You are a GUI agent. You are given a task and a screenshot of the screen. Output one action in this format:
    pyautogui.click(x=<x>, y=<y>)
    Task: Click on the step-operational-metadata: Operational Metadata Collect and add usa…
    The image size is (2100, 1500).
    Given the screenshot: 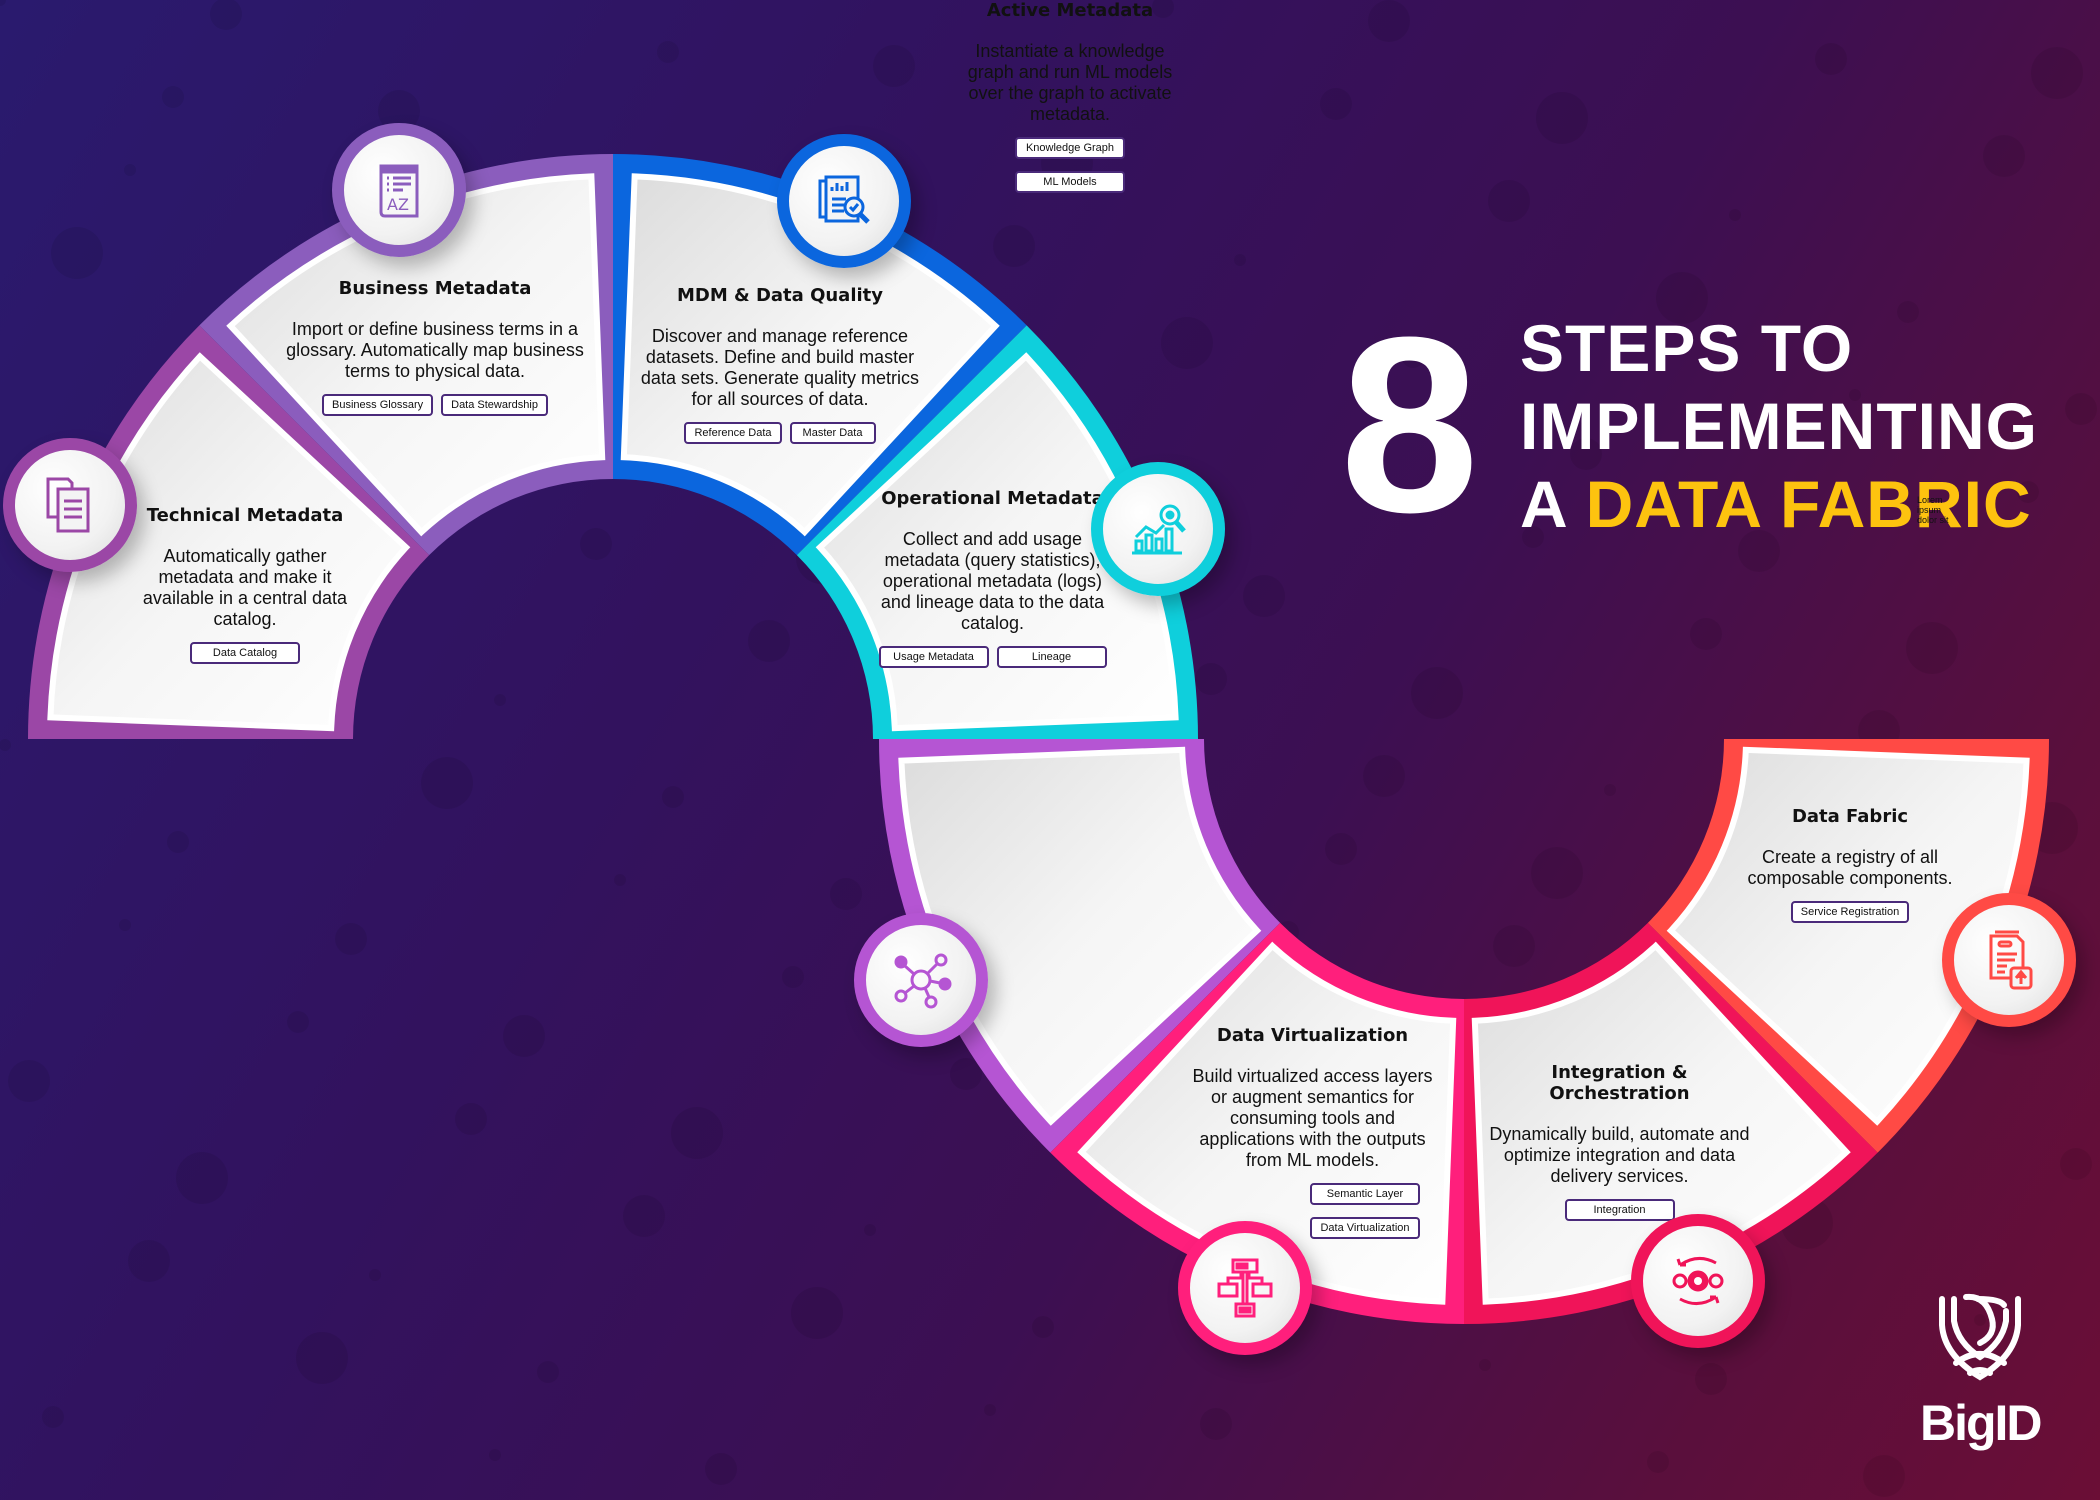 What is the action you would take?
    pyautogui.click(x=992, y=578)
    